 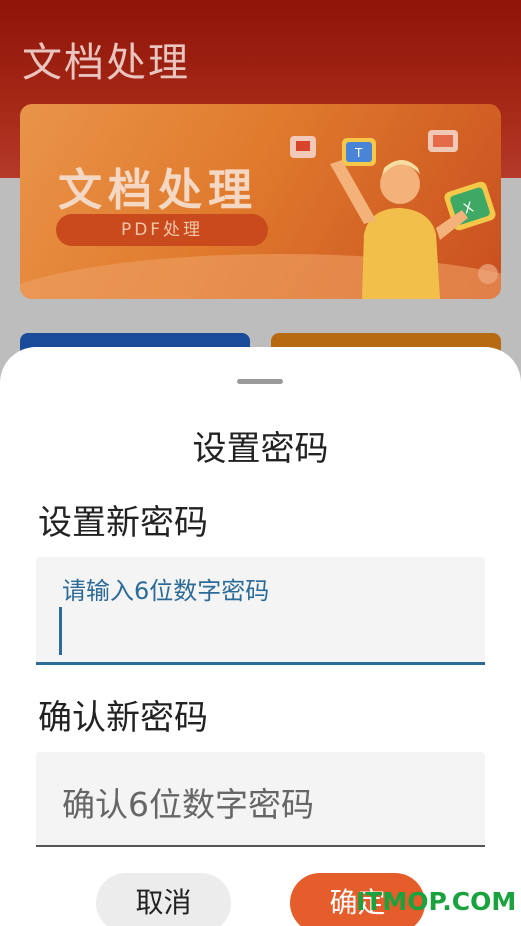 I want to click on text-cursor, so click(x=60, y=631).